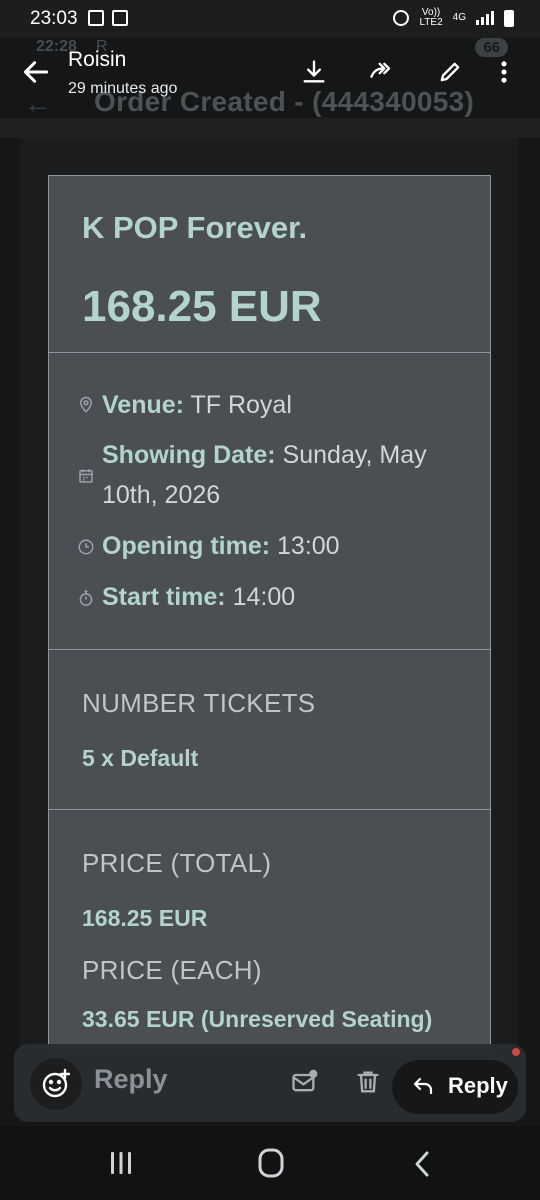  Describe the element at coordinates (269, 264) in the screenshot. I see `event-section: K POP Forever. 168.25 EUR` at that location.